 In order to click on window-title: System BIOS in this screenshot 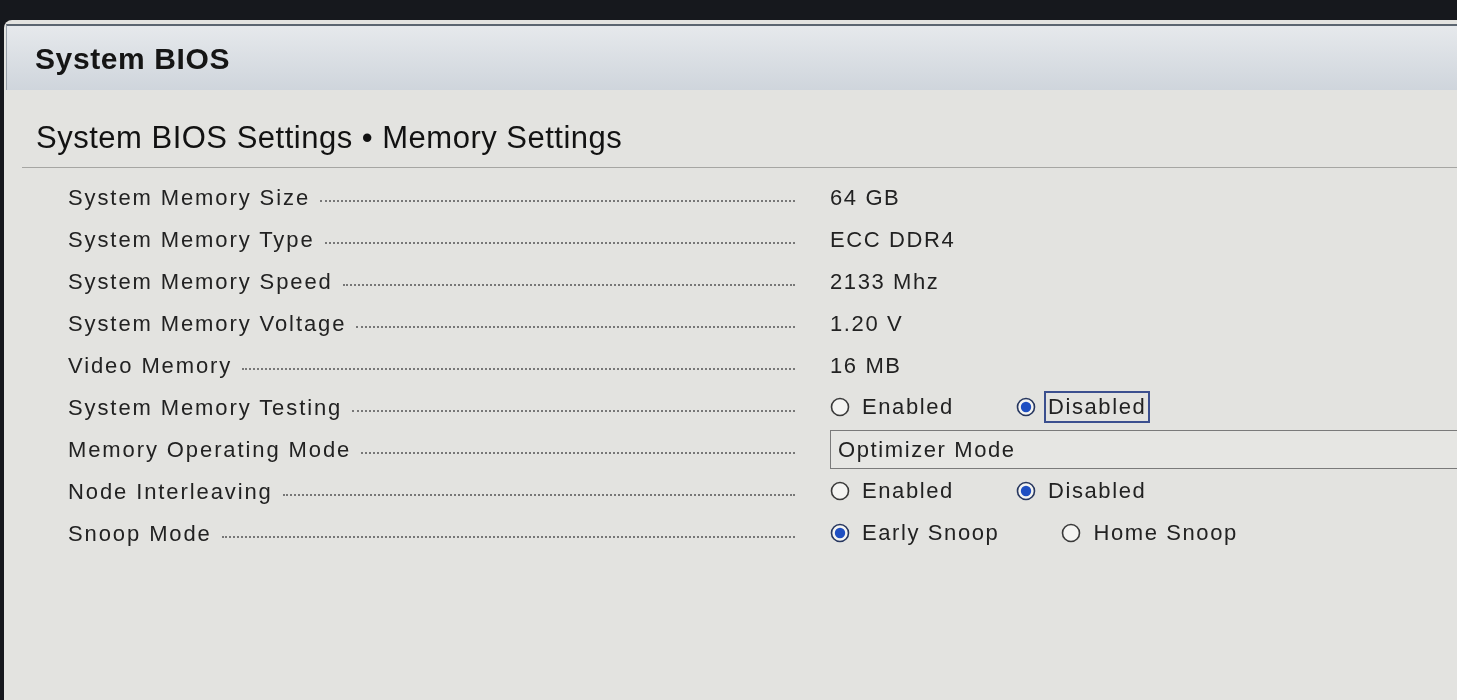, I will do `click(132, 58)`.